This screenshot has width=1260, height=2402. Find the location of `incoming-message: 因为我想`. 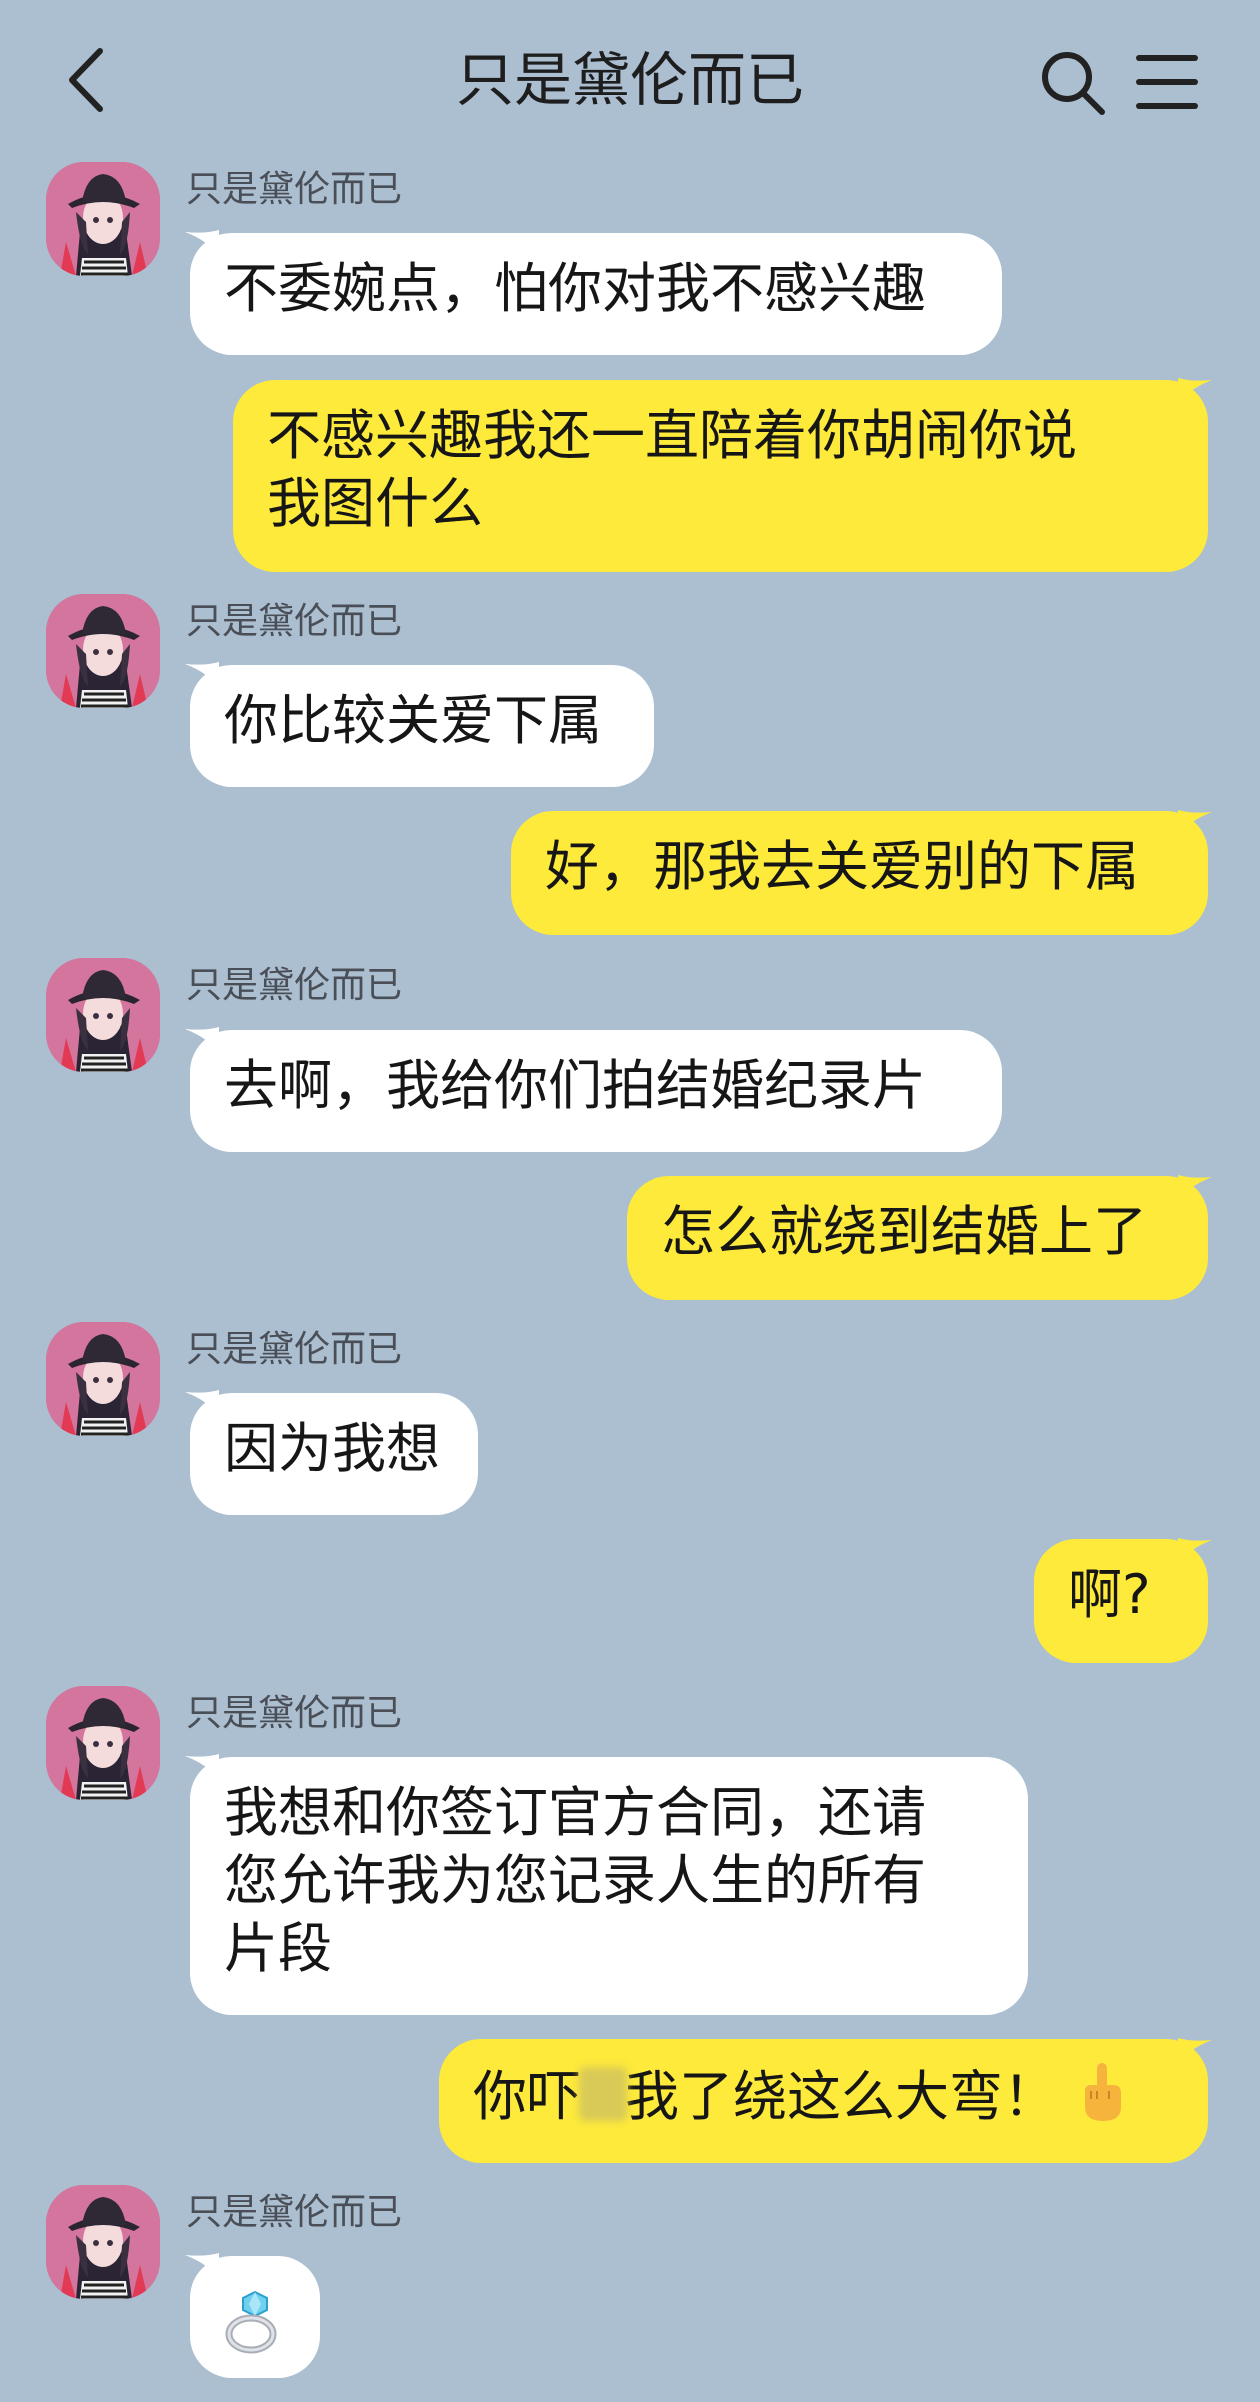

incoming-message: 因为我想 is located at coordinates (334, 1454).